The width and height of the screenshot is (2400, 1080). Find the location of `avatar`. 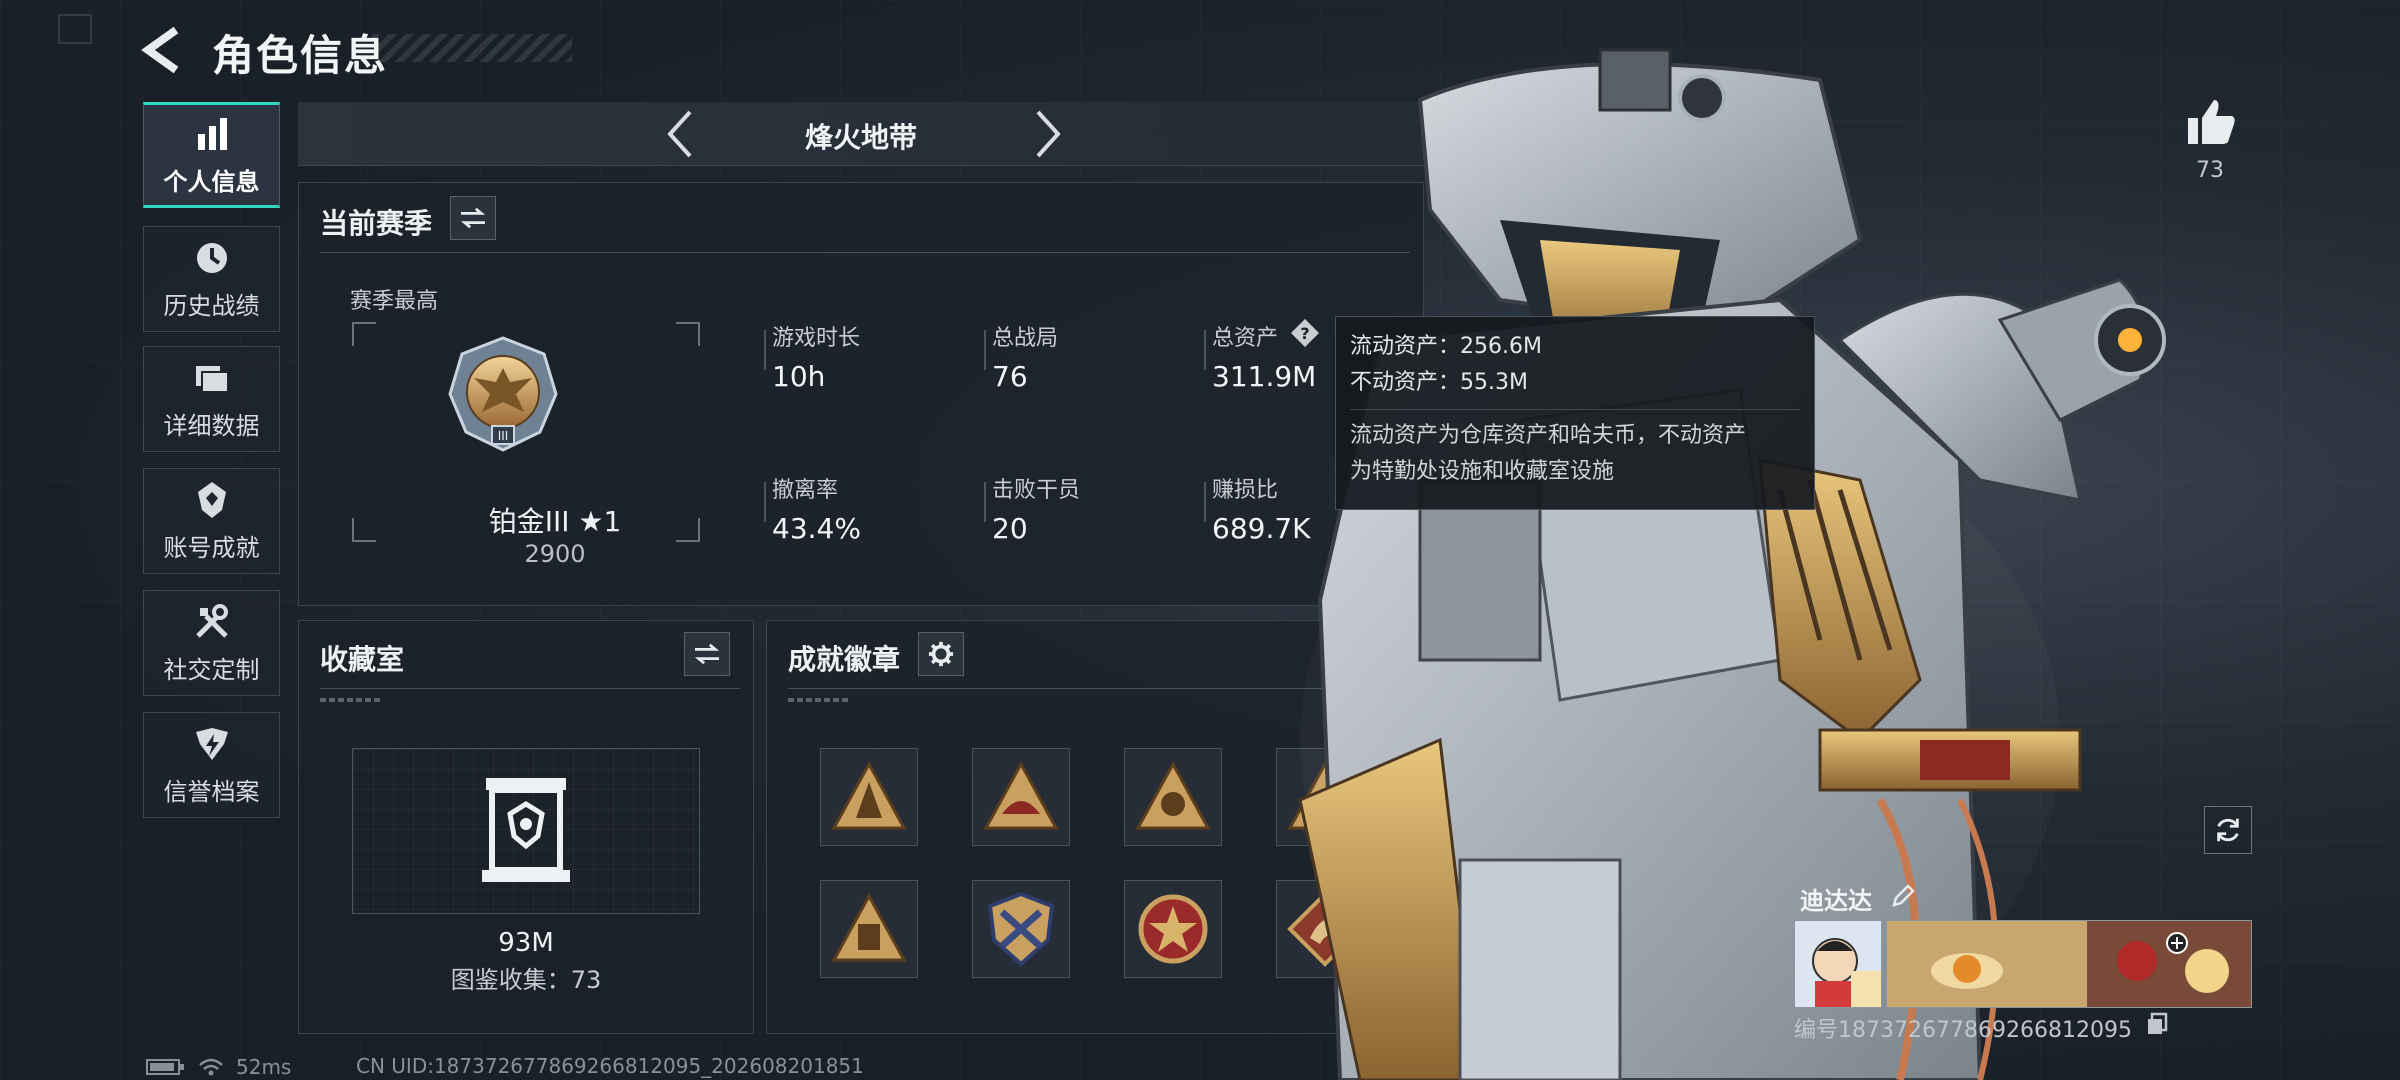

avatar is located at coordinates (1838, 964).